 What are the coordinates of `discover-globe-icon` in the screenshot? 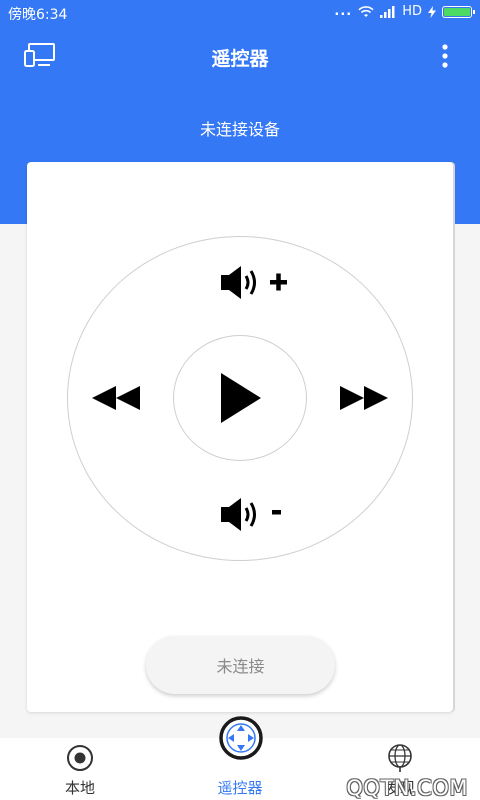 It's located at (400, 758).